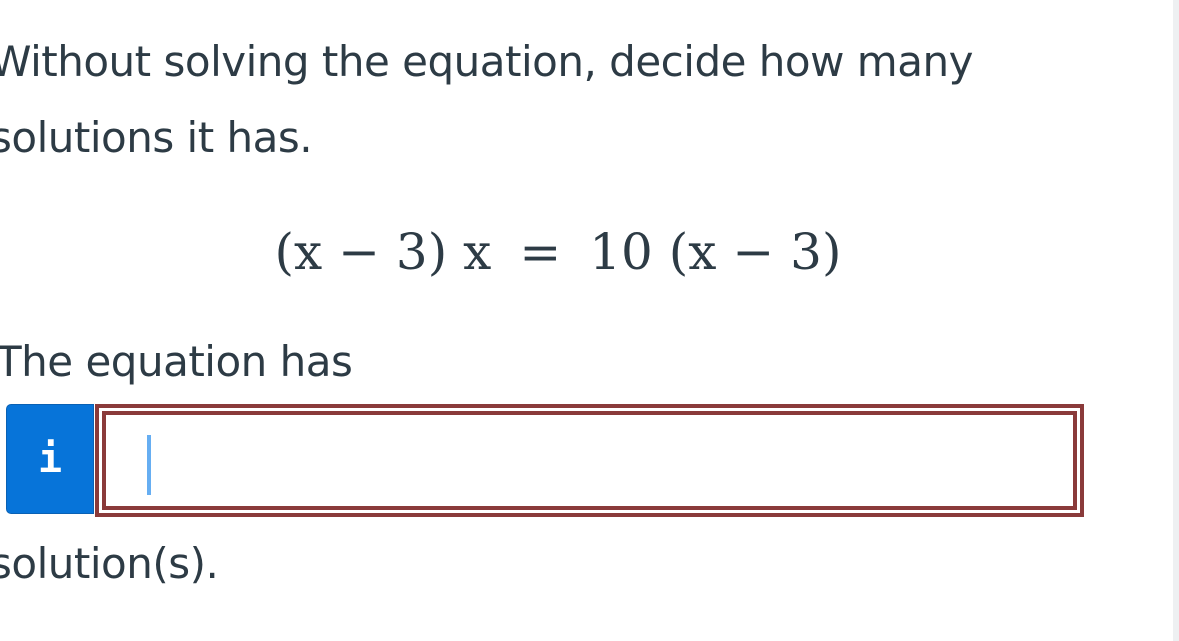 The height and width of the screenshot is (641, 1179). I want to click on answer-trail-text: solution(s)., so click(109, 563).